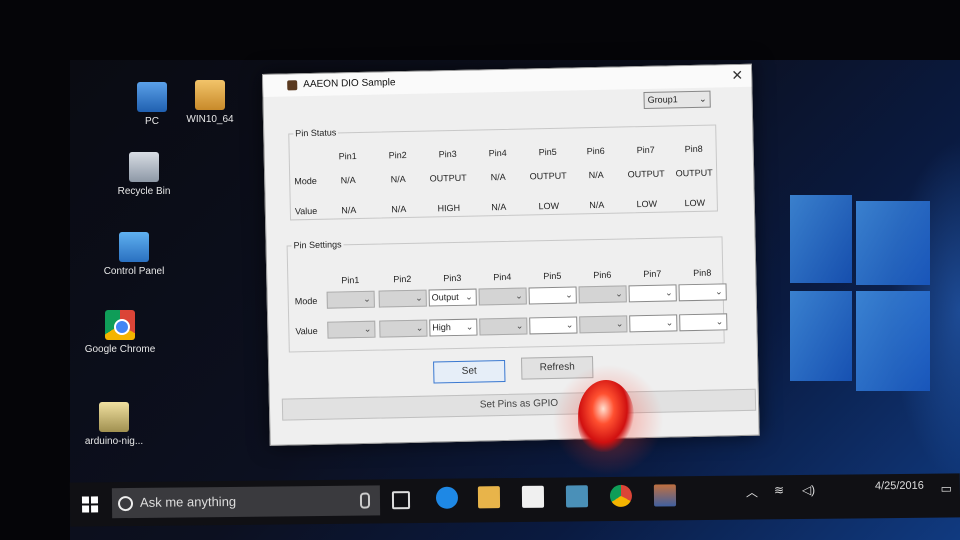 This screenshot has height=540, width=960. Describe the element at coordinates (134, 247) in the screenshot. I see `control-panel-icon` at that location.